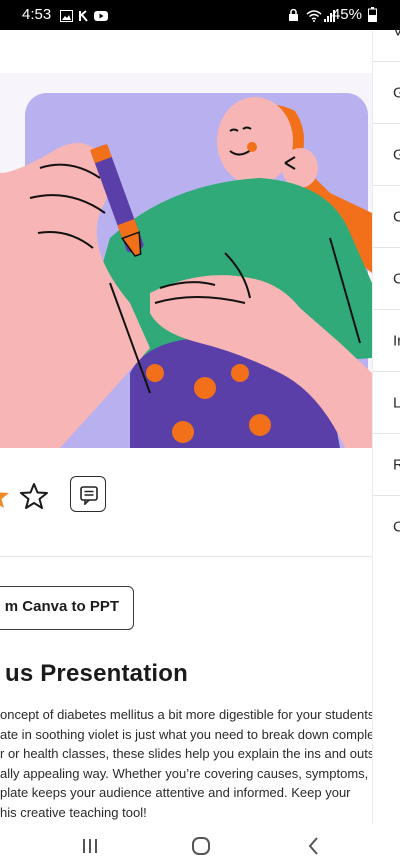 The width and height of the screenshot is (400, 866). I want to click on battery-percent: 45%, so click(346, 14).